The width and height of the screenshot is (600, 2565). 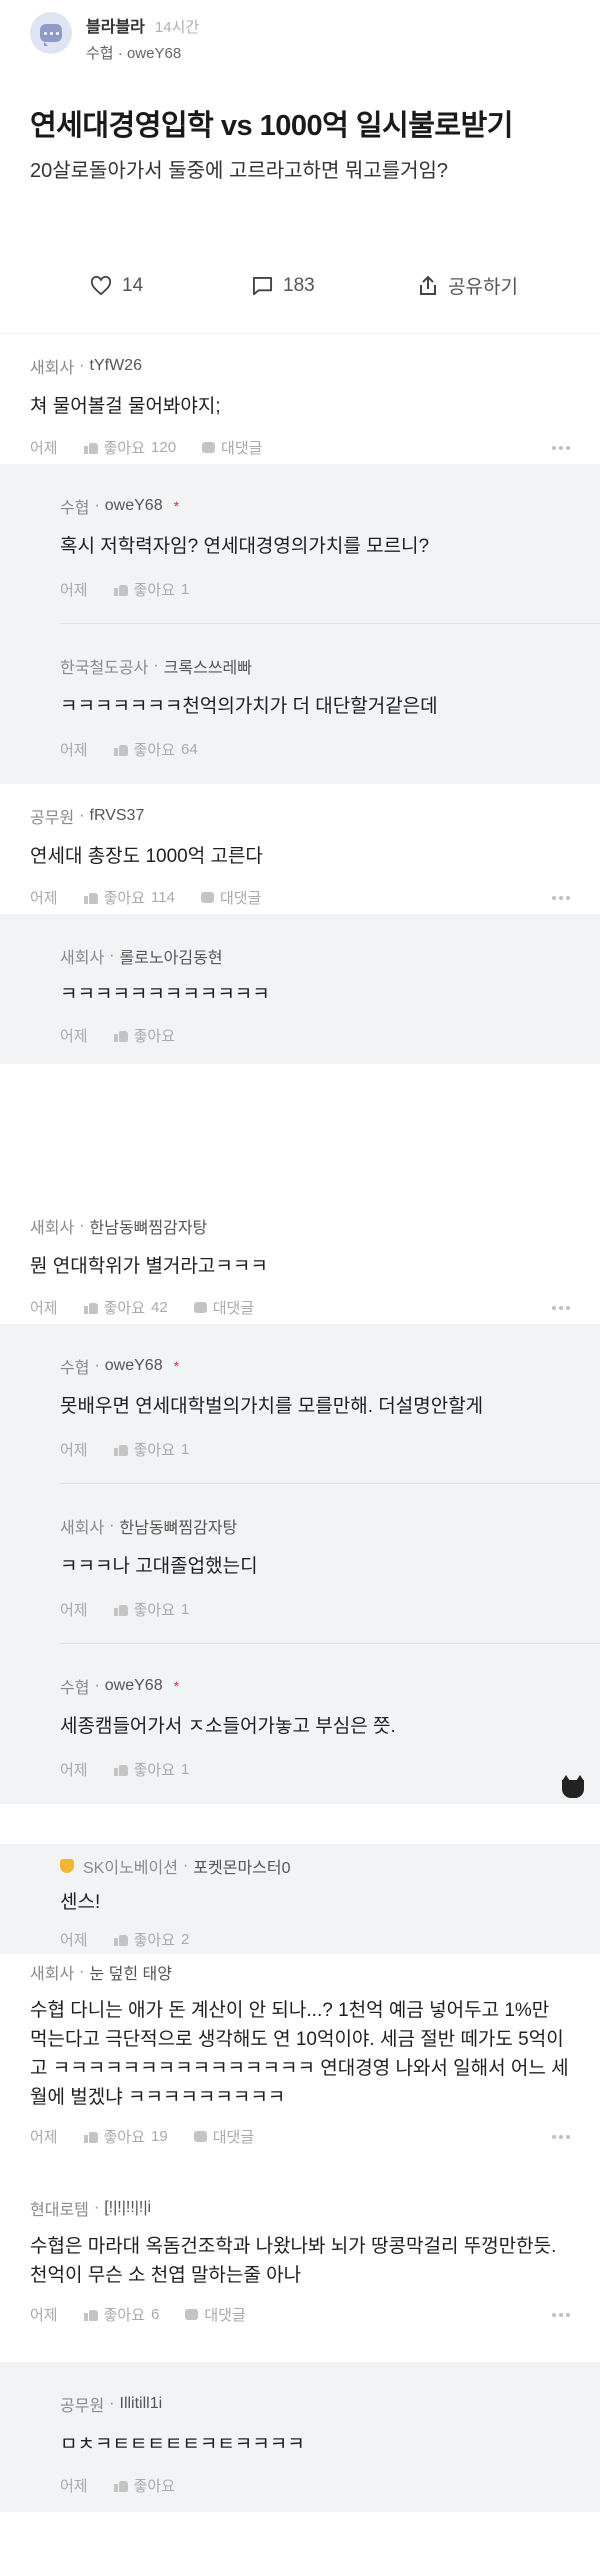 What do you see at coordinates (249, 706) in the screenshot?
I see `comment-text: ㅋㅋㅋㅋㅋㅋㅋ천억의가치가 더 대단할거같은데` at bounding box center [249, 706].